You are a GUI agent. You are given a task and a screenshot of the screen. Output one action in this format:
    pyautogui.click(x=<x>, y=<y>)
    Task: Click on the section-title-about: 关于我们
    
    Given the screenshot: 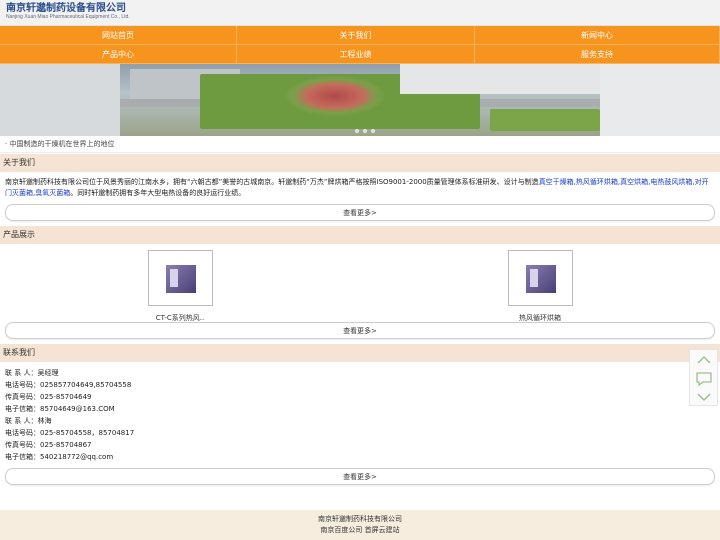 What is the action you would take?
    pyautogui.click(x=360, y=163)
    